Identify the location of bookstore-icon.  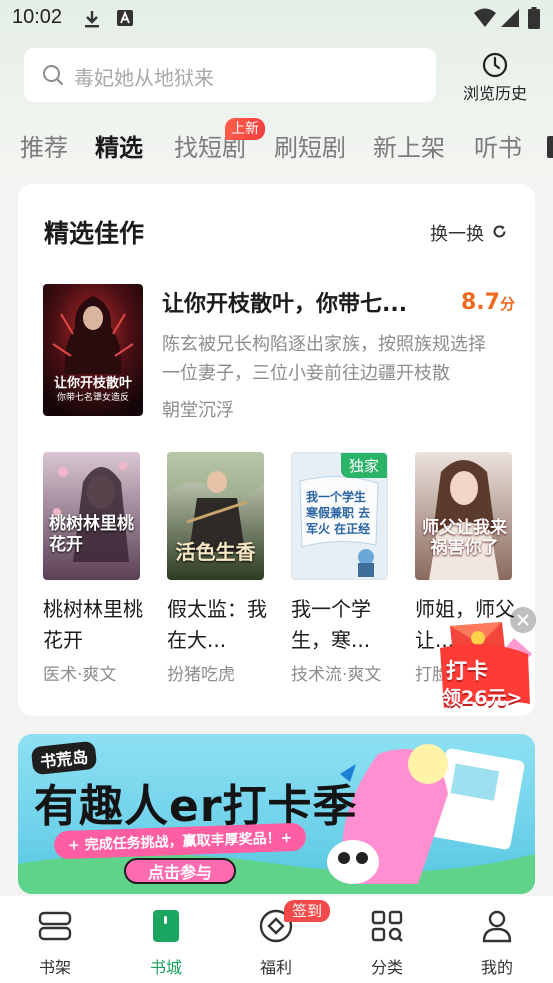
(166, 928).